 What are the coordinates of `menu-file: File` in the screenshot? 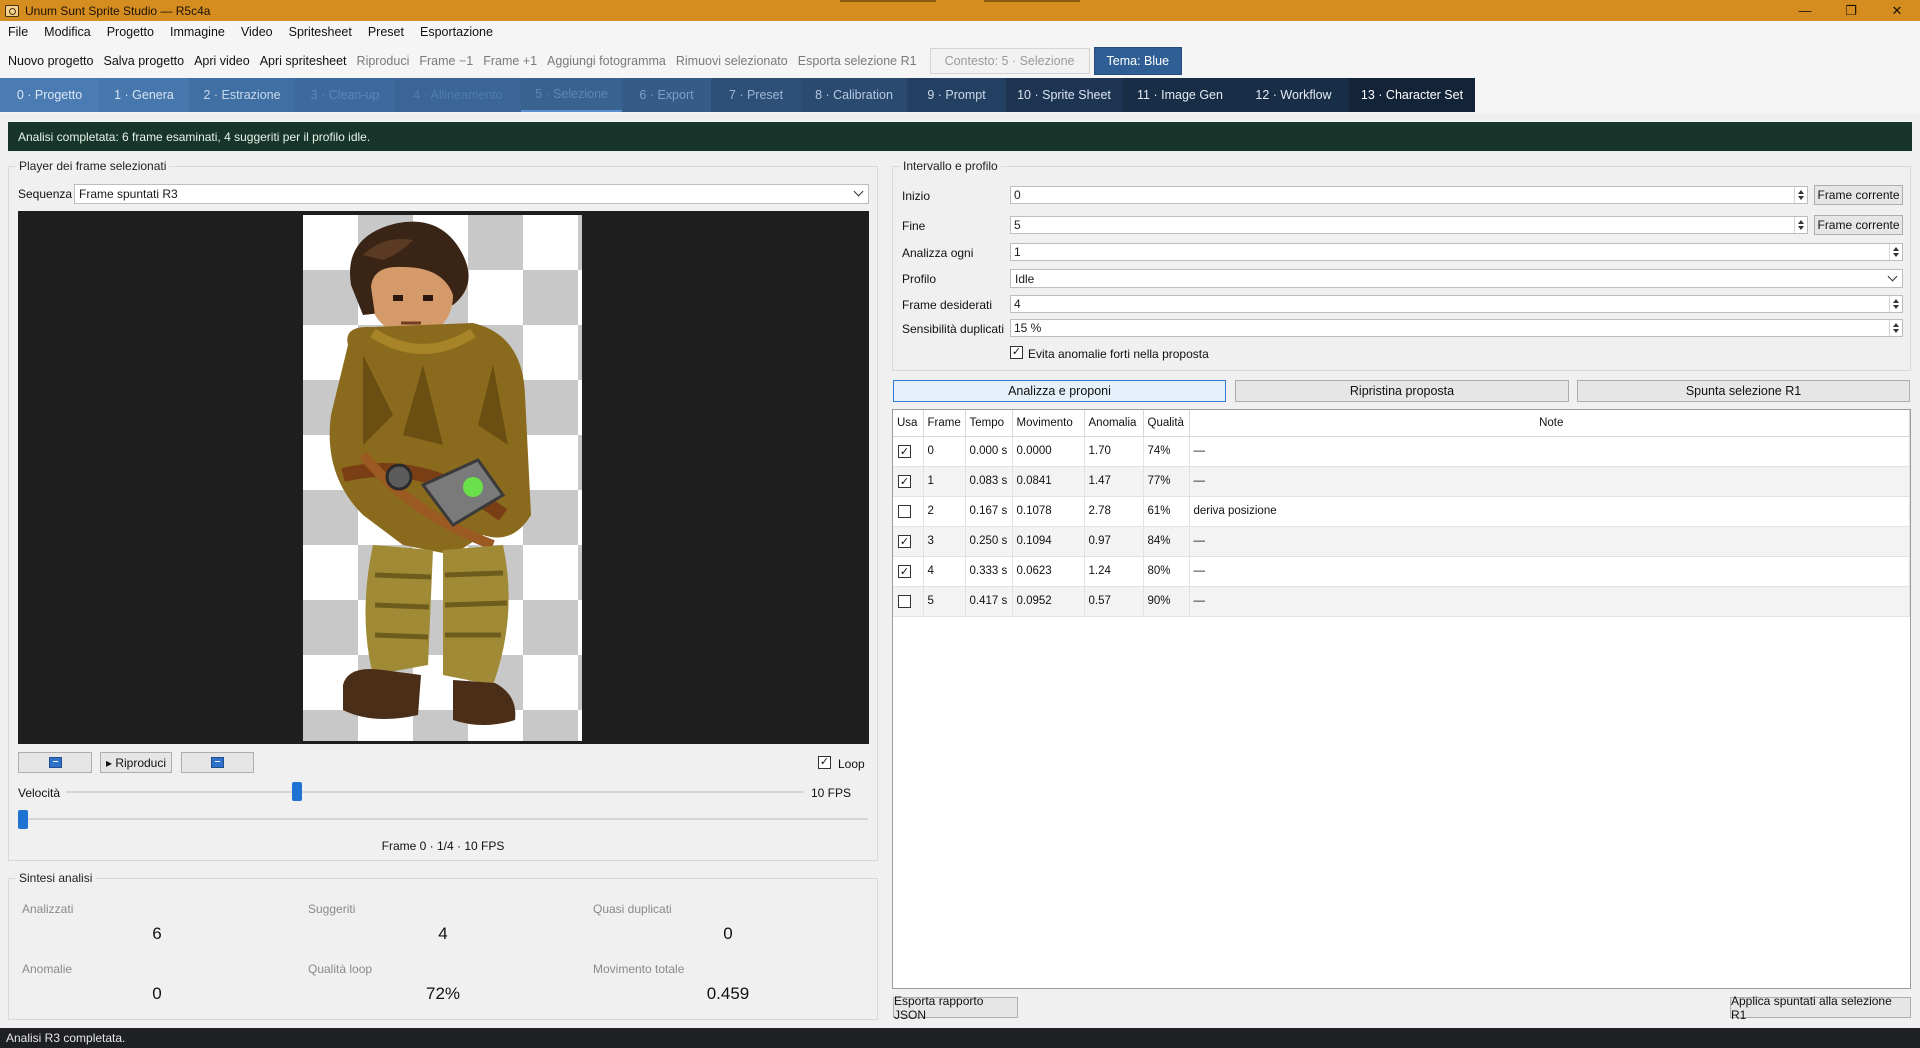 It's located at (18, 32).